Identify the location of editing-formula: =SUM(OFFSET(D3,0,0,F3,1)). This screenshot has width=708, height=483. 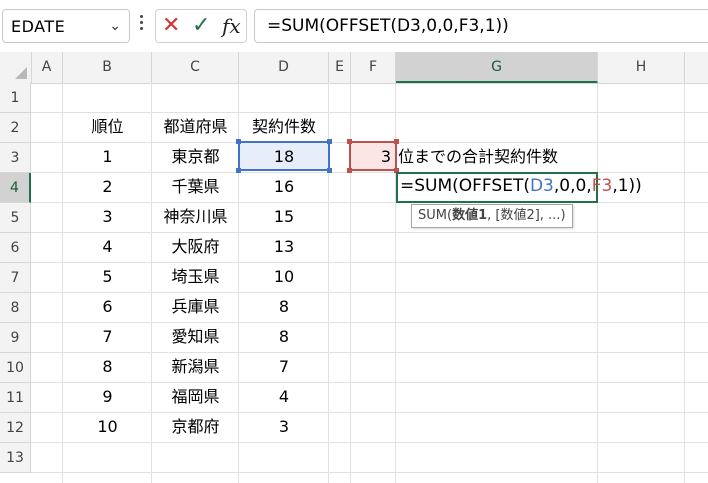
(521, 186).